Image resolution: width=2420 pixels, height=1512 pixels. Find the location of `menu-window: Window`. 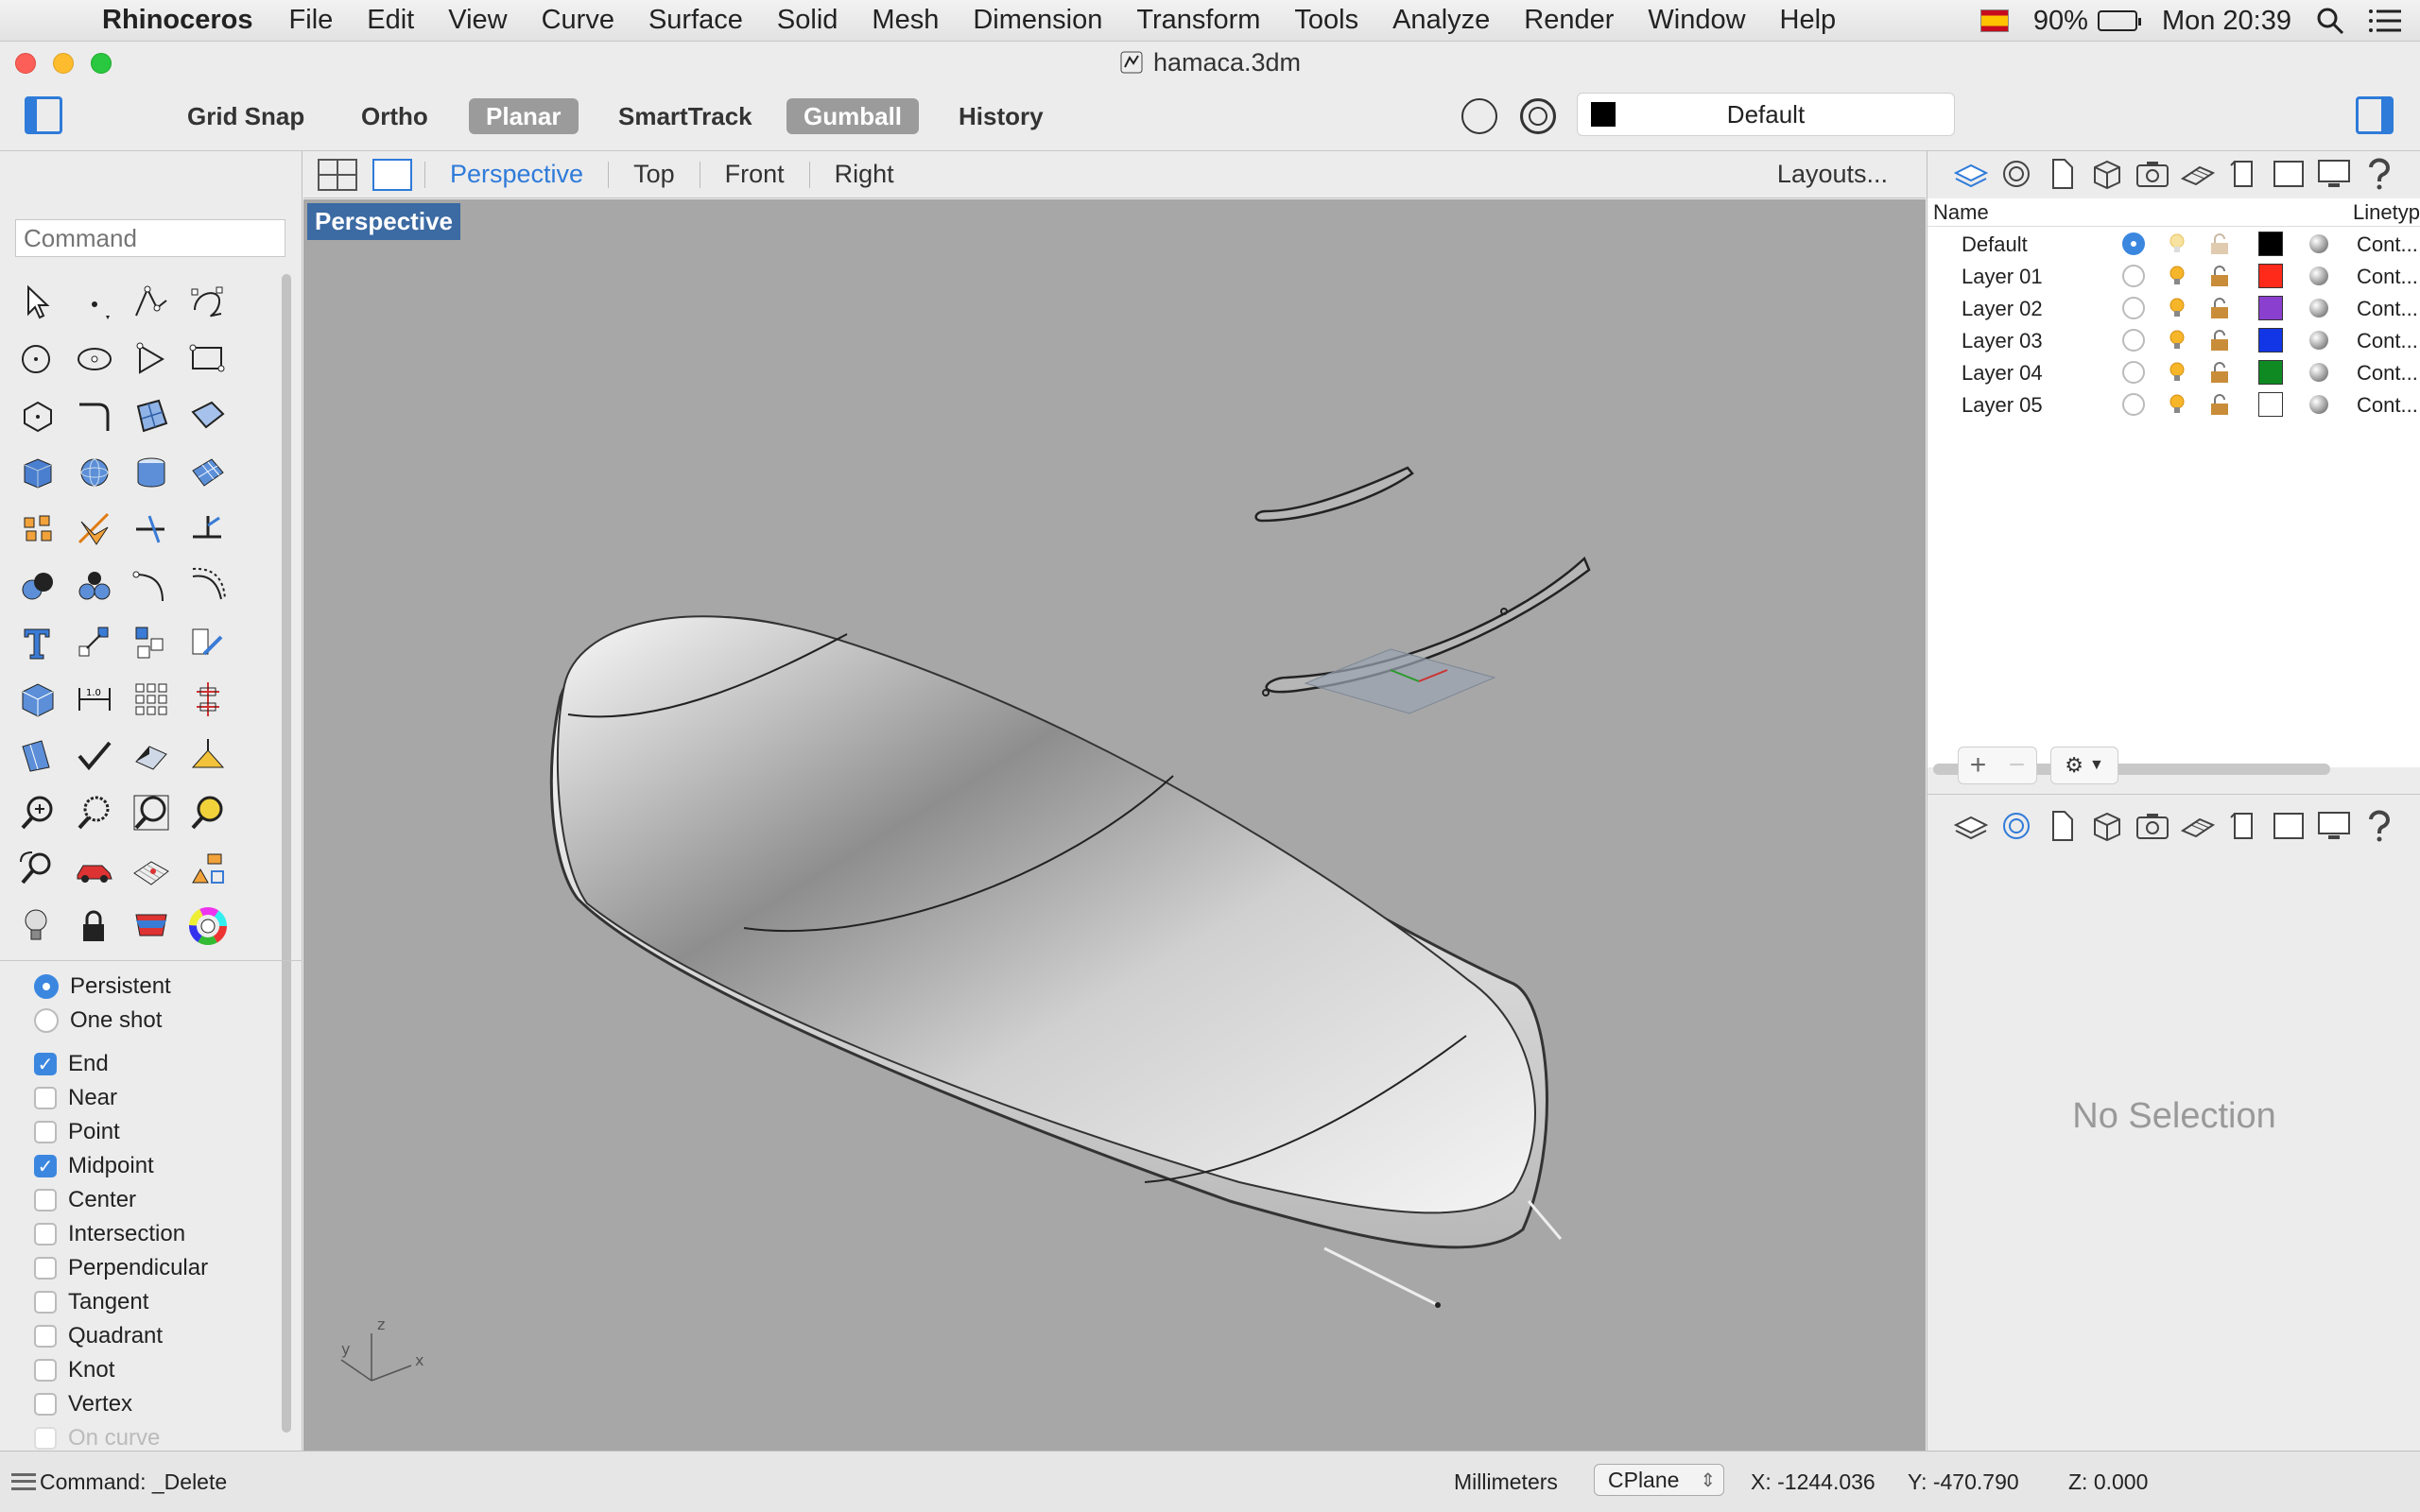

menu-window: Window is located at coordinates (1696, 20).